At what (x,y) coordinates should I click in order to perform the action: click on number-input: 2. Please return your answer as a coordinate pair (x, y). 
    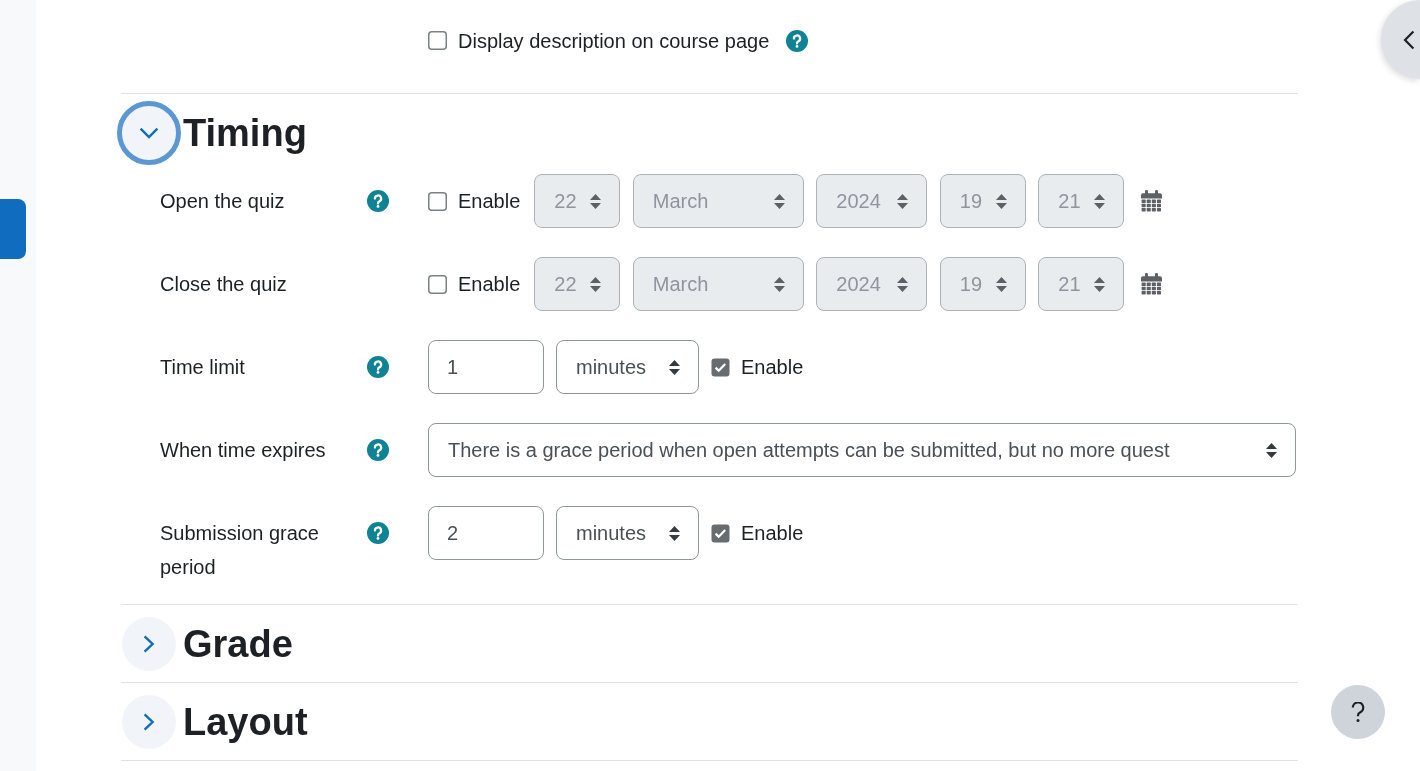
    Looking at the image, I should click on (486, 533).